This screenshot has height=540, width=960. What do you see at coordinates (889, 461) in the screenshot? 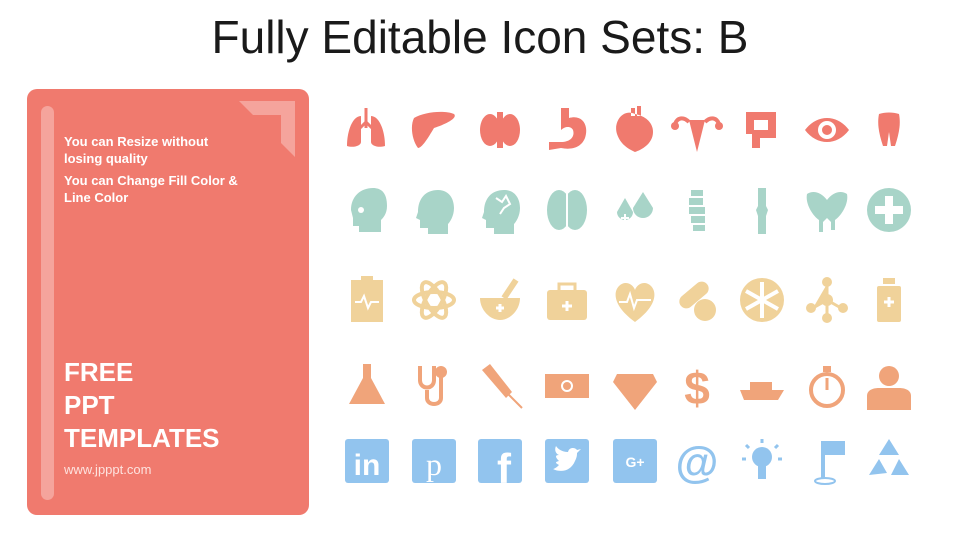
I see `recycle-icon` at bounding box center [889, 461].